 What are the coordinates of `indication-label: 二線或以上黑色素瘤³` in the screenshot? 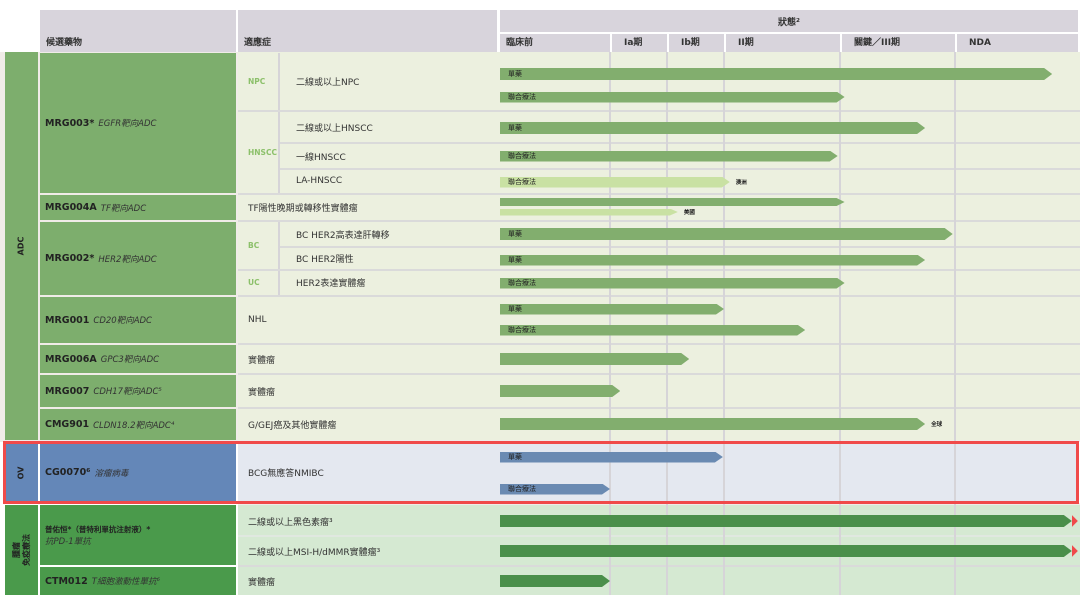 It's located at (290, 522).